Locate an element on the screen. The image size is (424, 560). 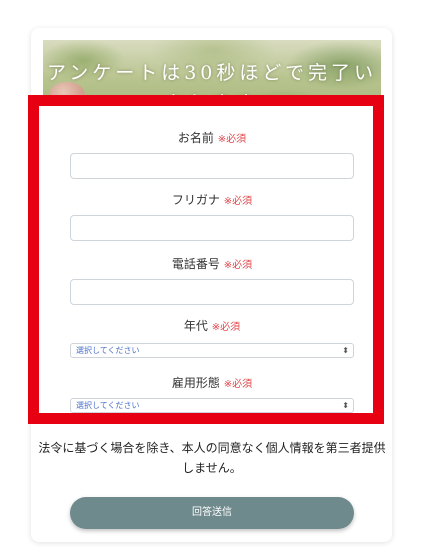
name-label-text: お名前 is located at coordinates (195, 138).